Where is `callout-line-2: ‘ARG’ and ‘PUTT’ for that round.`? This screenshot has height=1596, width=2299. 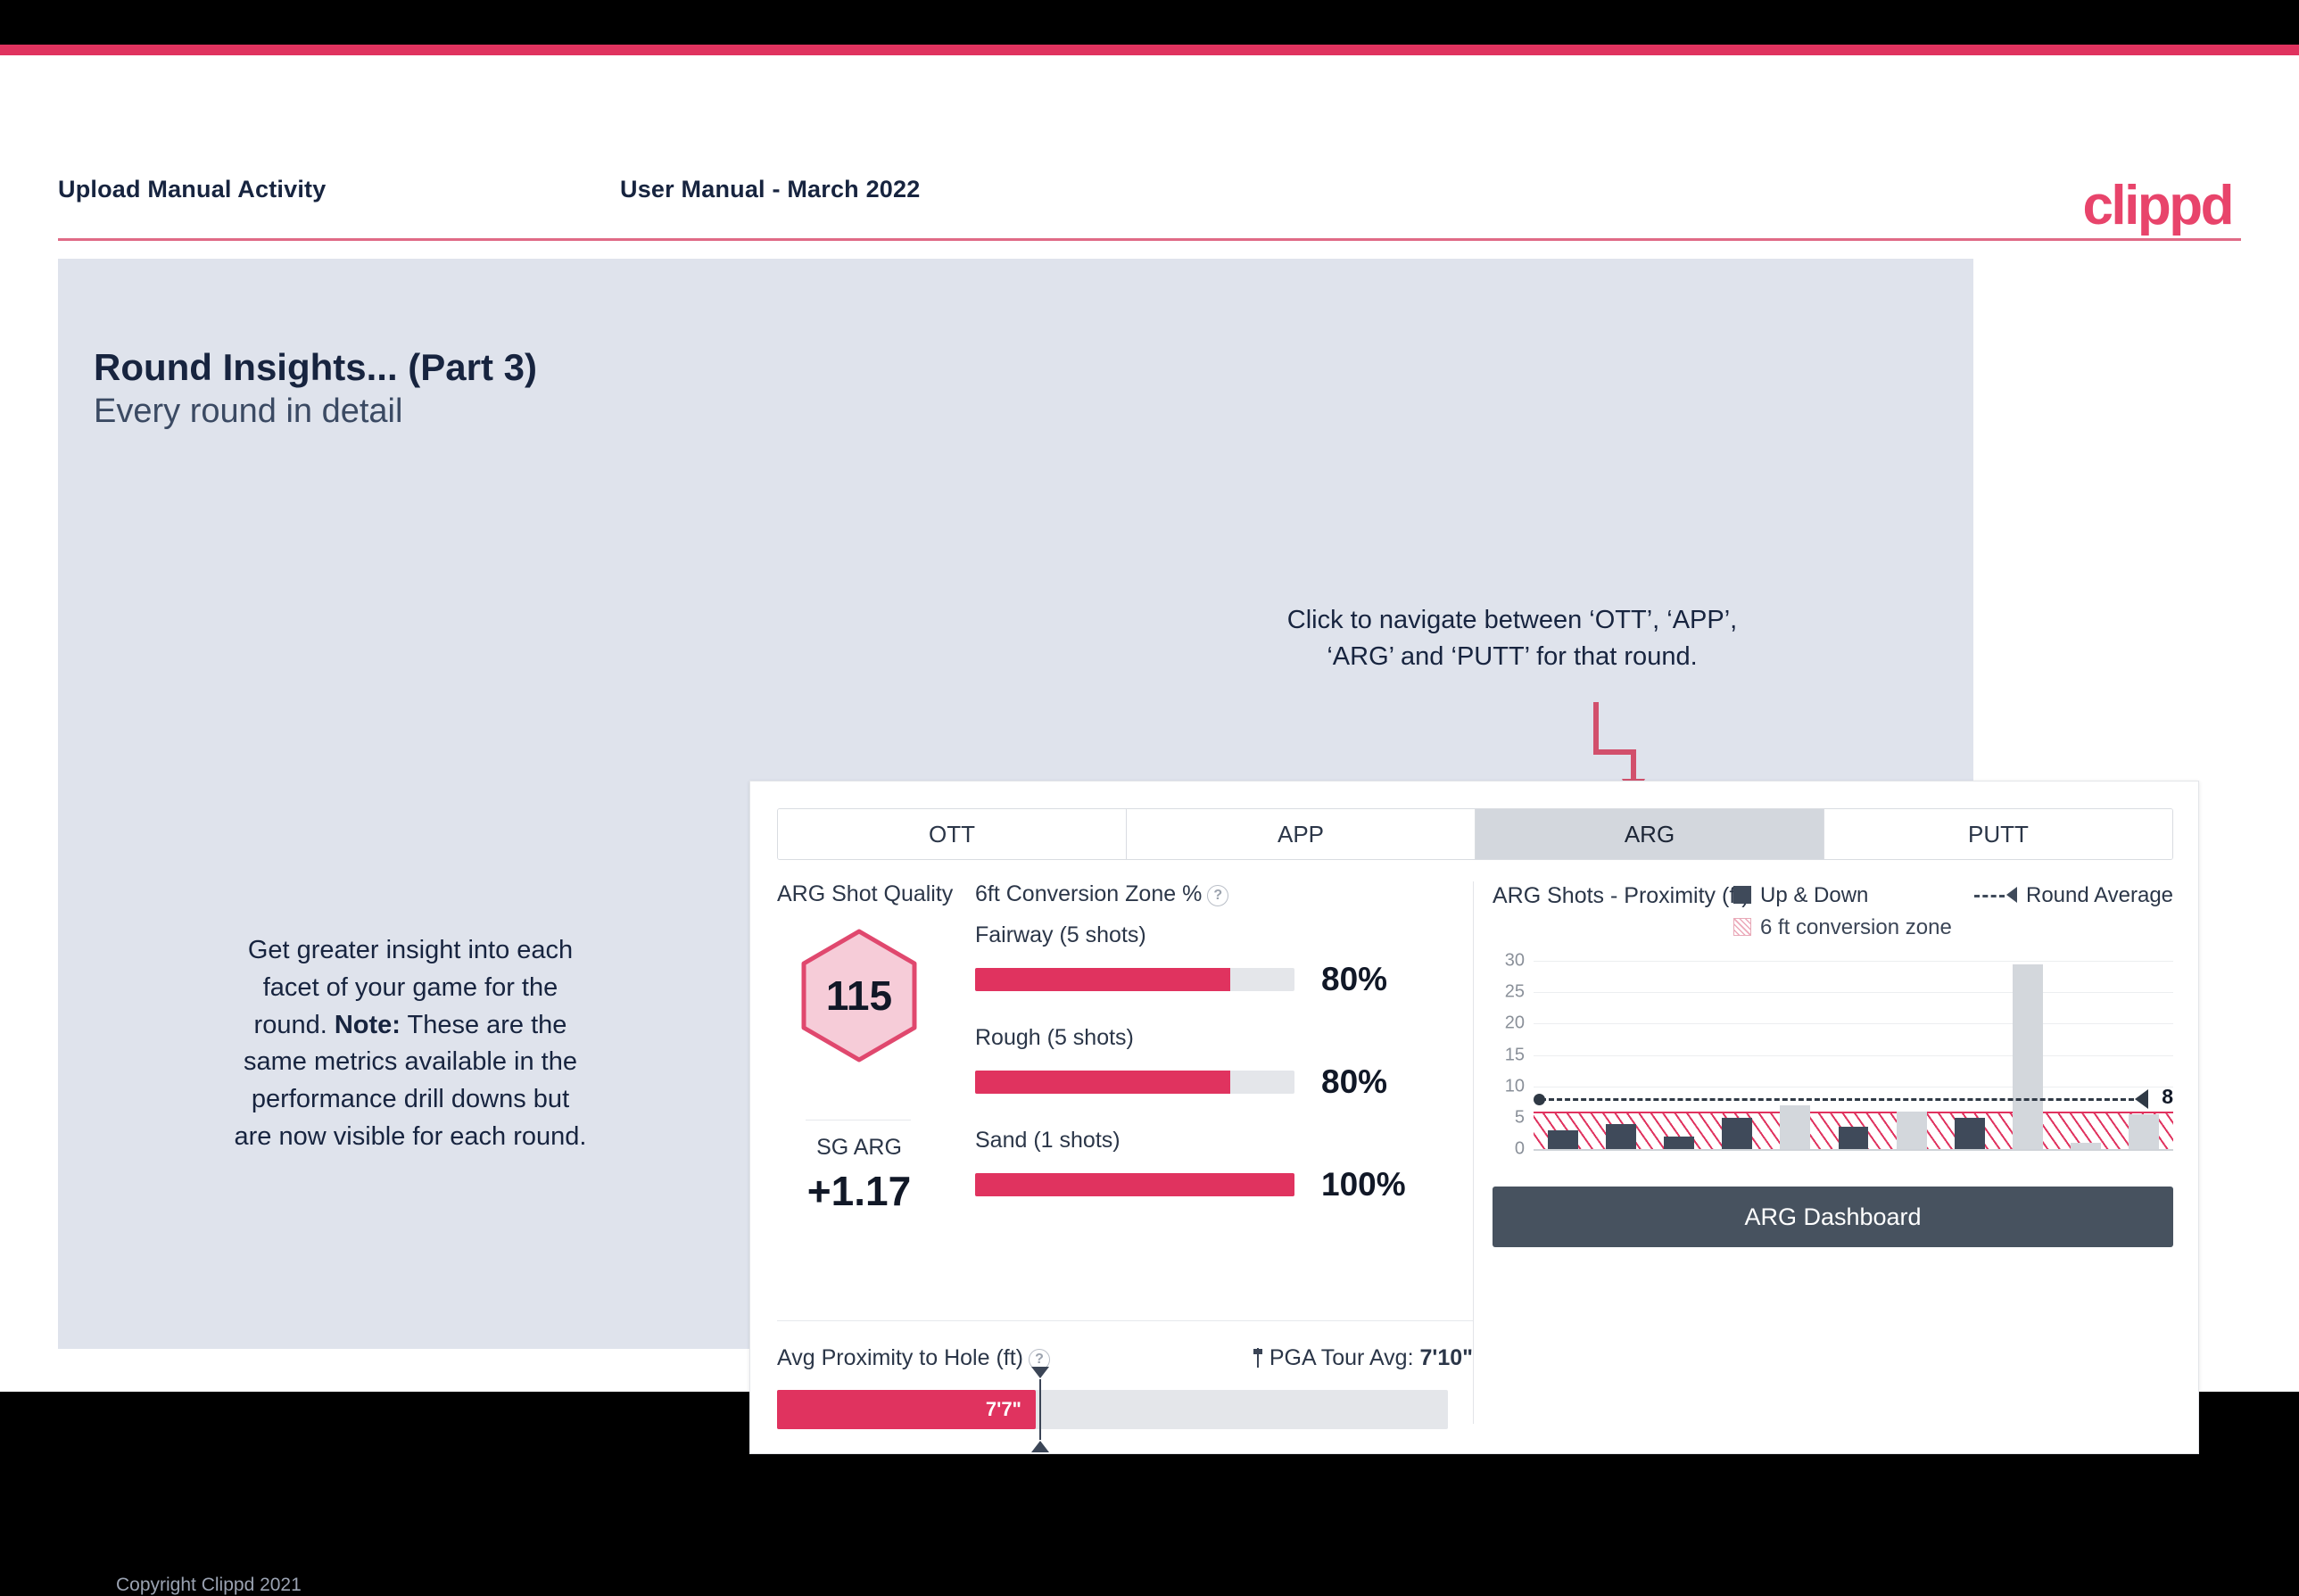
callout-line-2: ‘ARG’ and ‘PUTT’ for that round. is located at coordinates (1512, 657).